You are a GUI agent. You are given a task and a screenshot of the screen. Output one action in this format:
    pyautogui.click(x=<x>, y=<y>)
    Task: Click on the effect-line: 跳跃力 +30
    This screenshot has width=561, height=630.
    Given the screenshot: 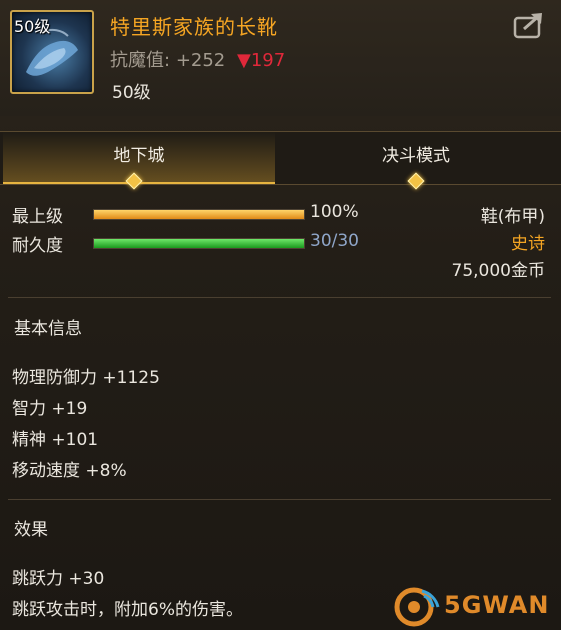 What is the action you would take?
    pyautogui.click(x=58, y=579)
    